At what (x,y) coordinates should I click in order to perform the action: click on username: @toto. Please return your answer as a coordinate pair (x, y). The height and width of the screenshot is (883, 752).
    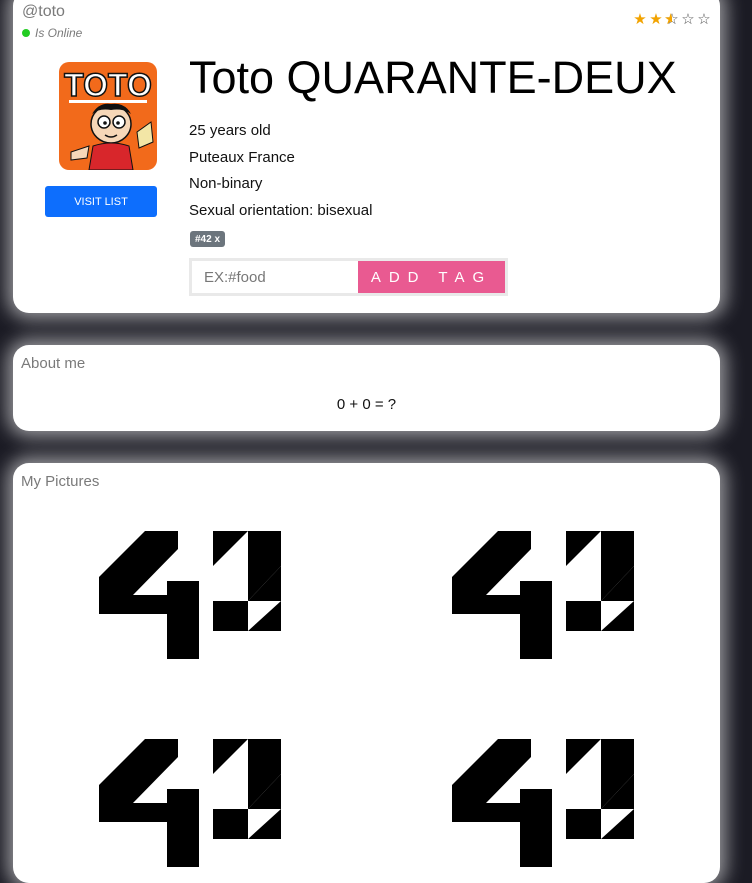
    Looking at the image, I should click on (43, 11).